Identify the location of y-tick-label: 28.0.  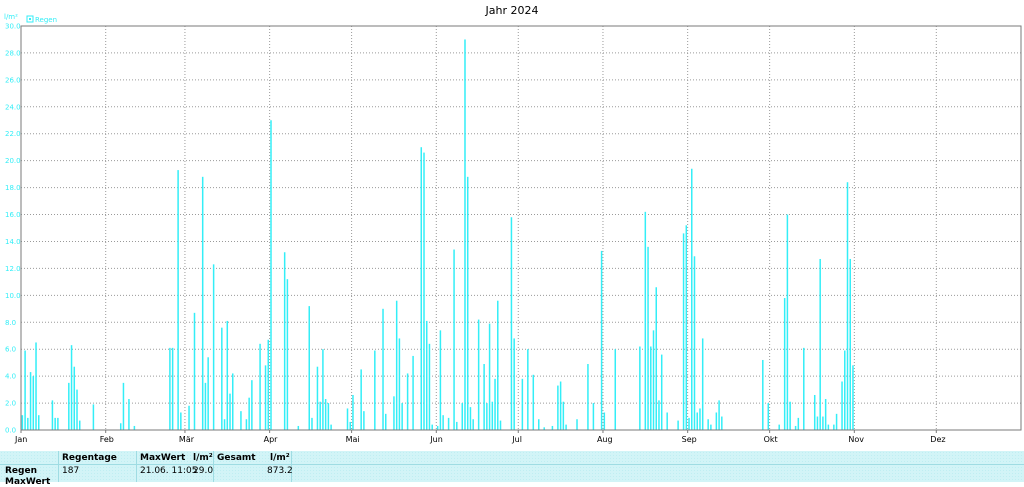
(13, 53).